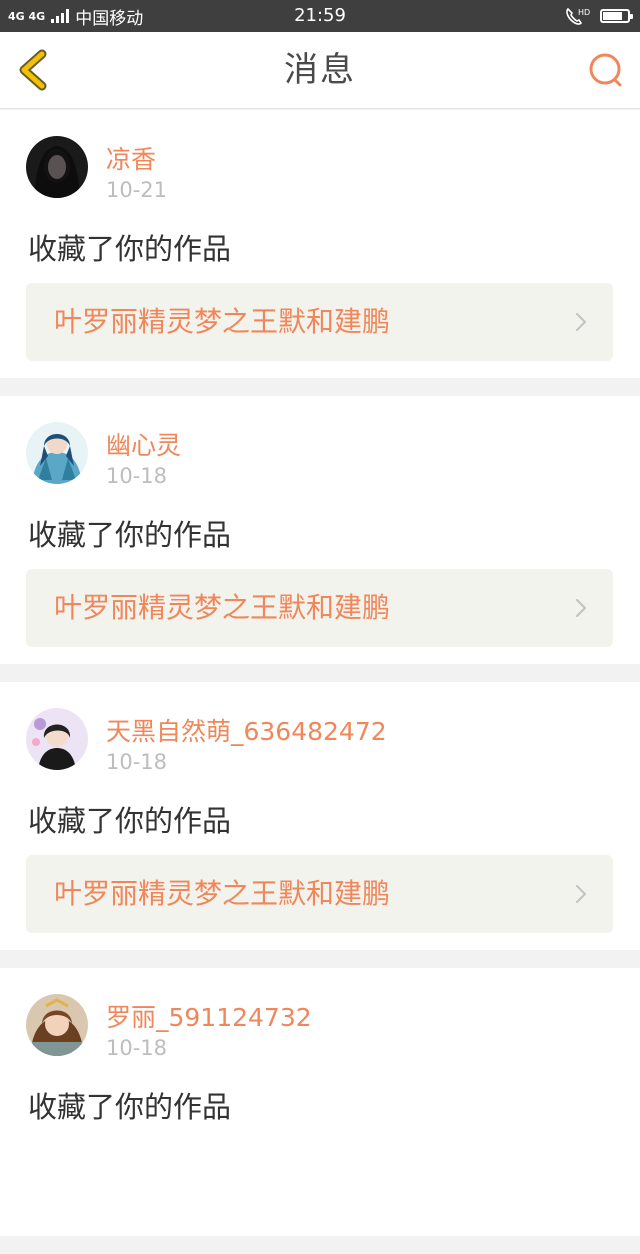  I want to click on status-right: HD, so click(598, 16).